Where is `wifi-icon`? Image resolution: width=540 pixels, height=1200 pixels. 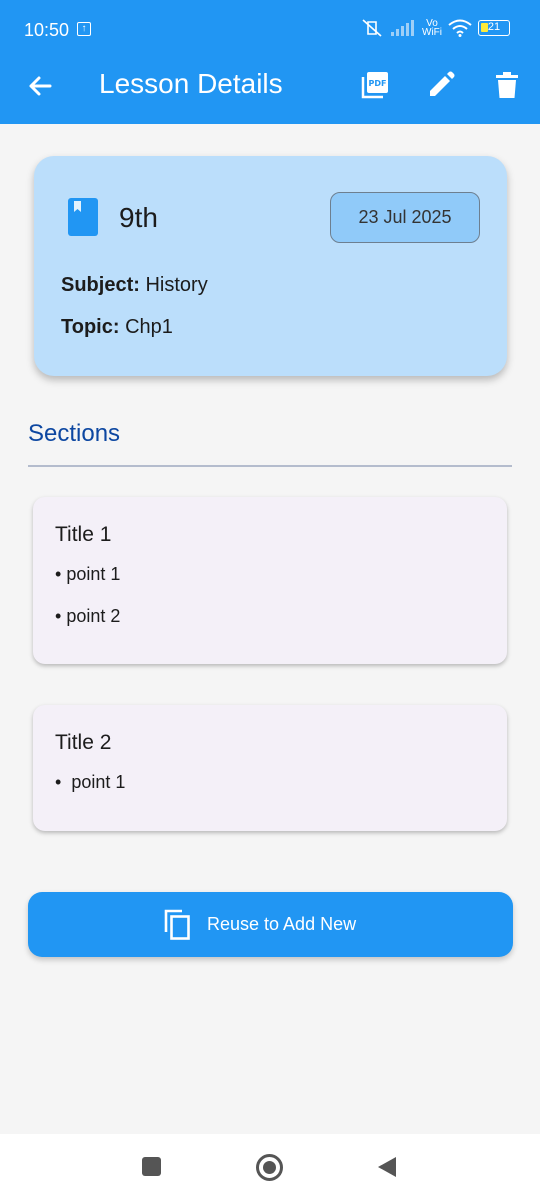 wifi-icon is located at coordinates (460, 28).